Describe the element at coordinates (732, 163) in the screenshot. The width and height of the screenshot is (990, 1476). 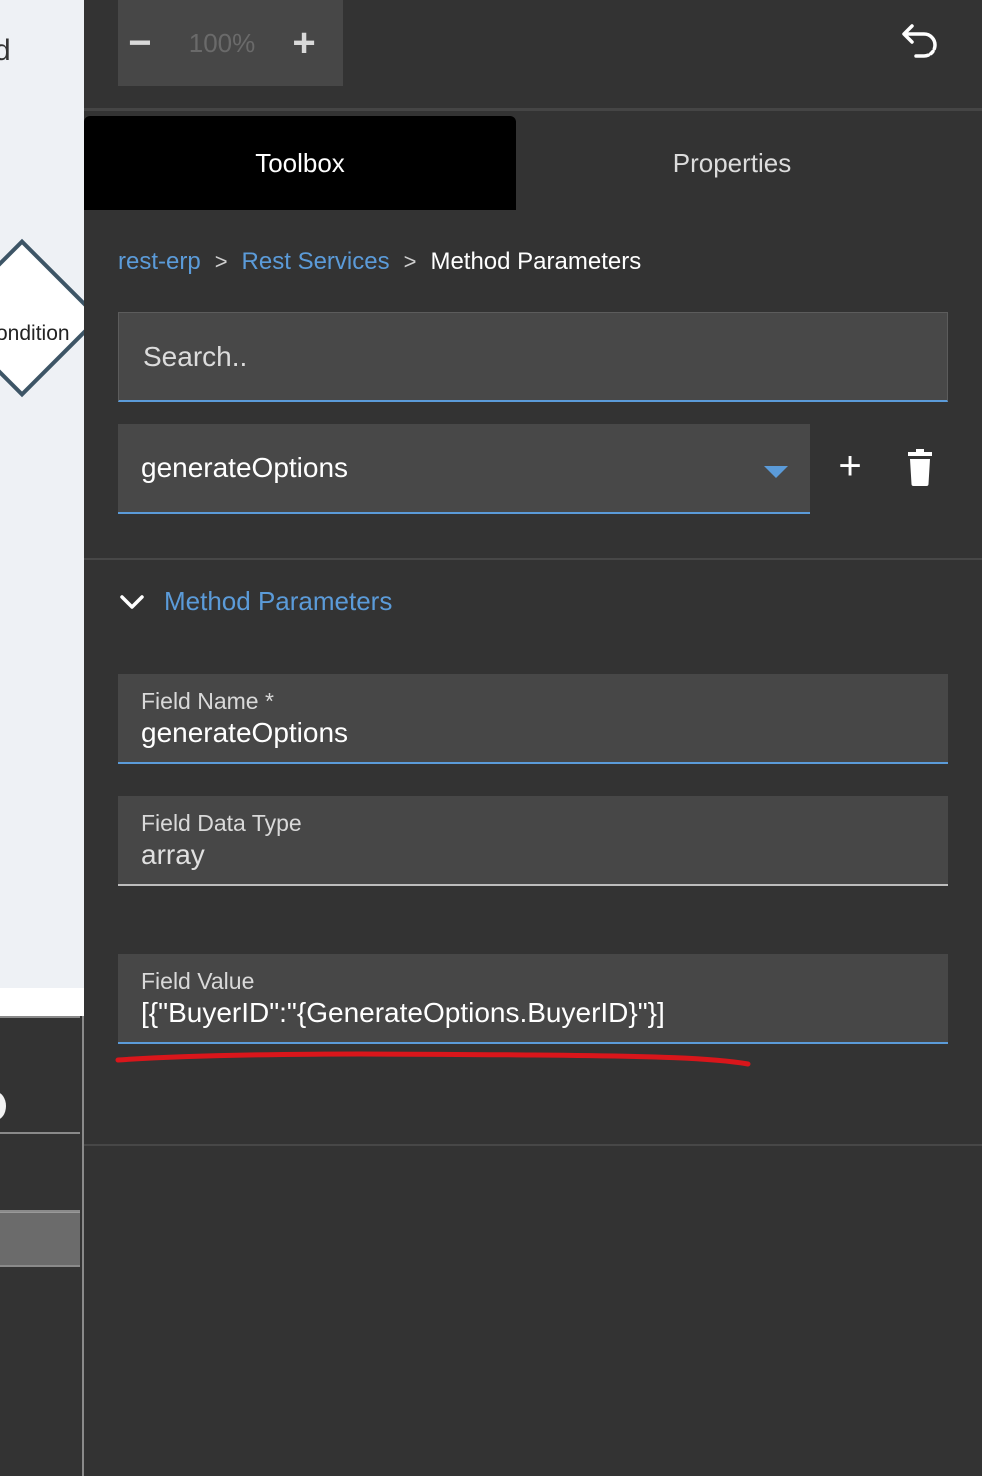
I see `tab-properties: Properties` at that location.